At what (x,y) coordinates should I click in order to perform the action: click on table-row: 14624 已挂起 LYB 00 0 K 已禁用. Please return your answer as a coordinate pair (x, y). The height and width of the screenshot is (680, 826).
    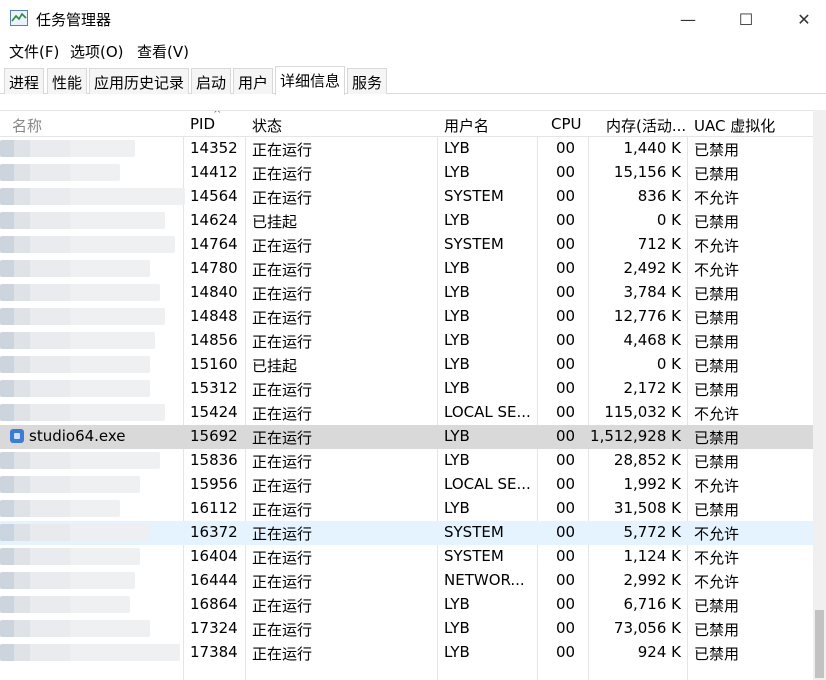
    Looking at the image, I should click on (406, 221).